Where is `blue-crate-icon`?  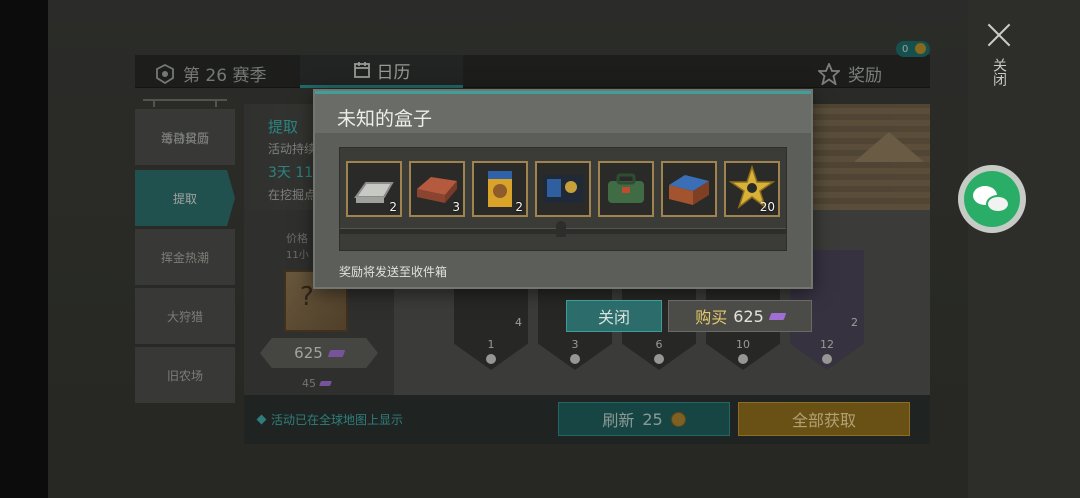
blue-crate-icon is located at coordinates (689, 190).